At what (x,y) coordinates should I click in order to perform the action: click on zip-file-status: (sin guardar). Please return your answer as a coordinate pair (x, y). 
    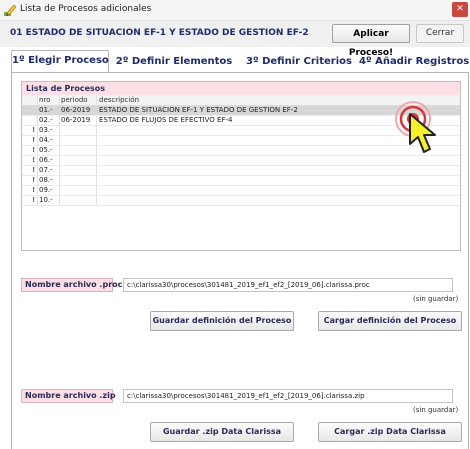
    Looking at the image, I should click on (436, 410).